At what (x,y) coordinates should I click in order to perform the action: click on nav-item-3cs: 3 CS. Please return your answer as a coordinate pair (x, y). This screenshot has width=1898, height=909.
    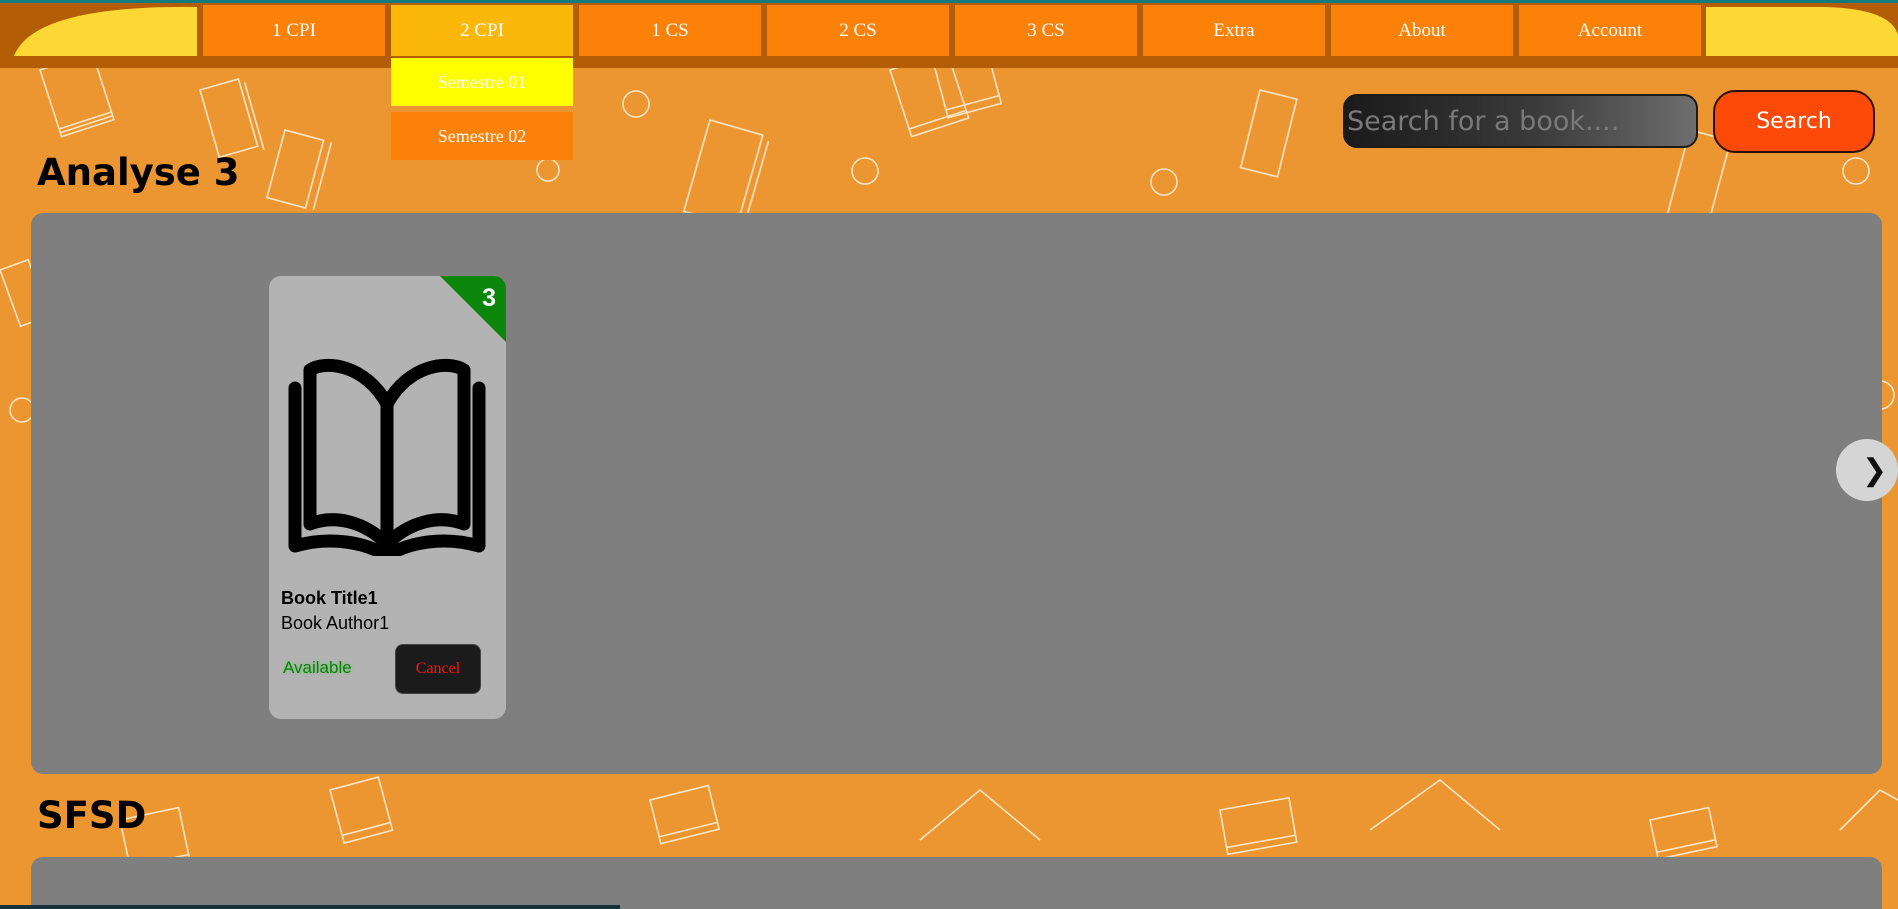
    Looking at the image, I should click on (1046, 30).